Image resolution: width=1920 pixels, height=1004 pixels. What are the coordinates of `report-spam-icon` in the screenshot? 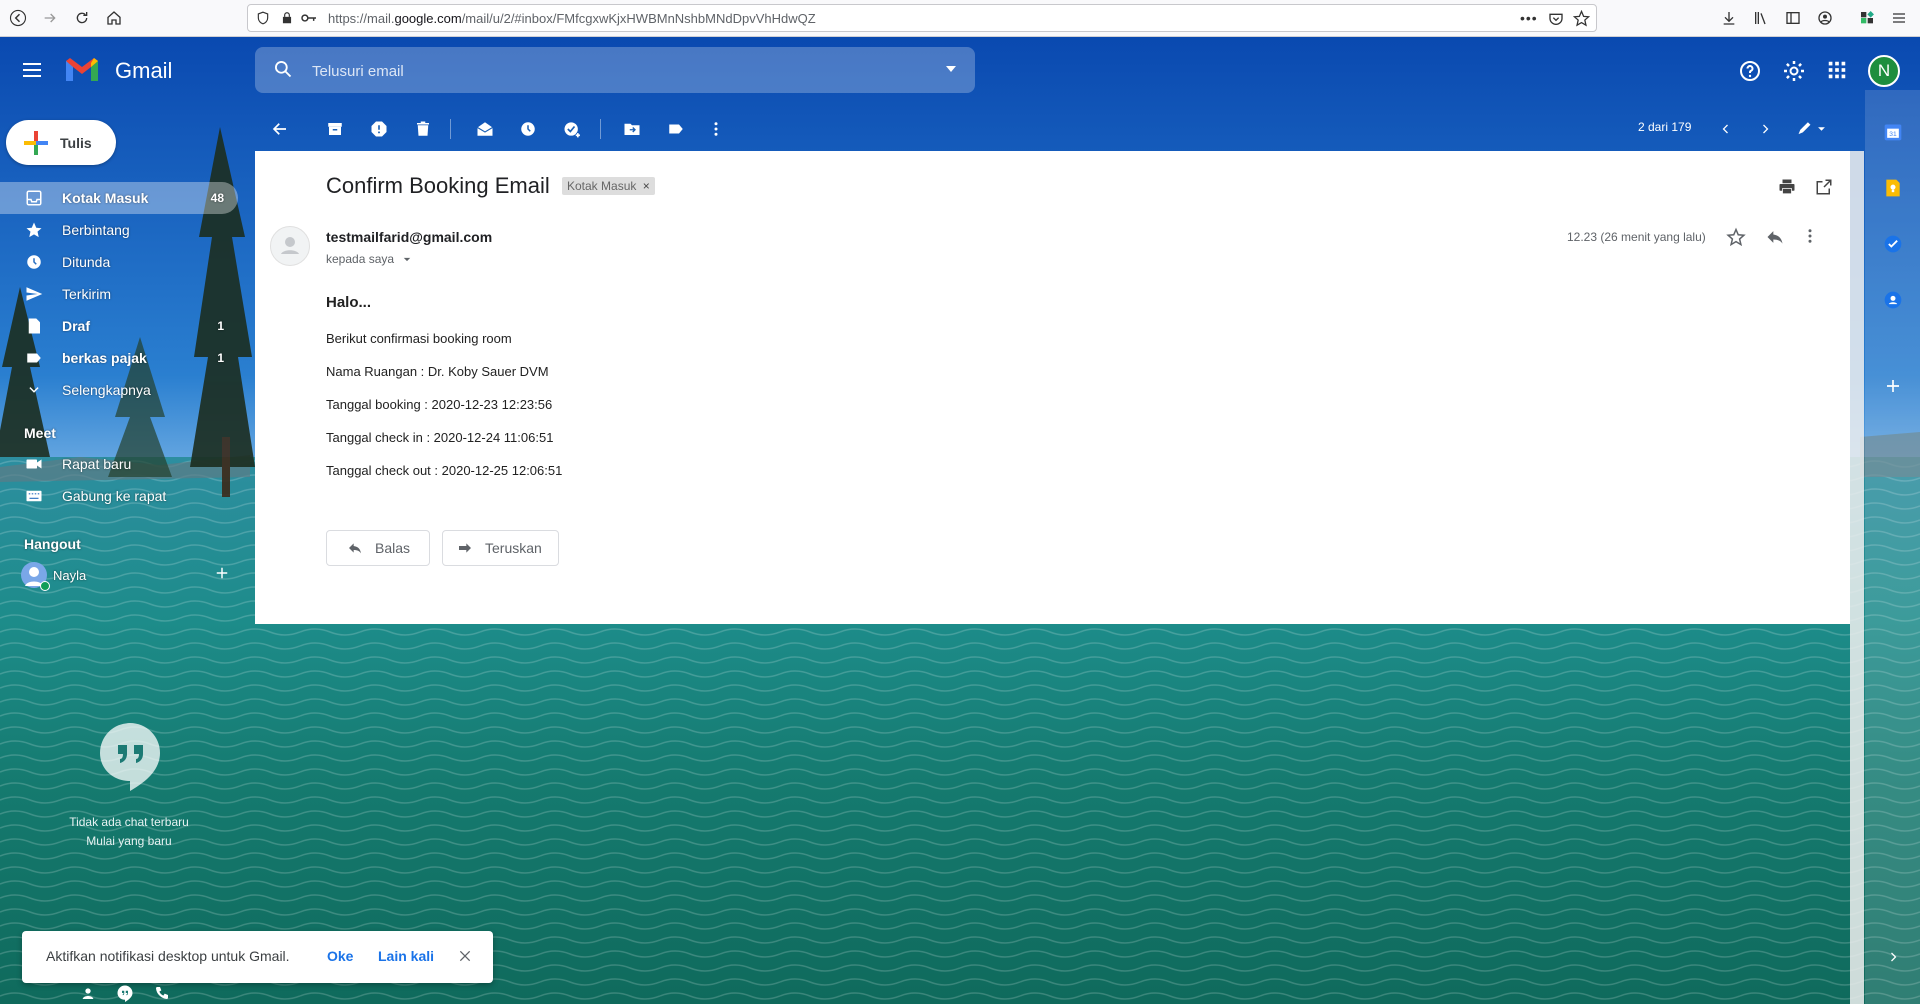 It's located at (379, 129).